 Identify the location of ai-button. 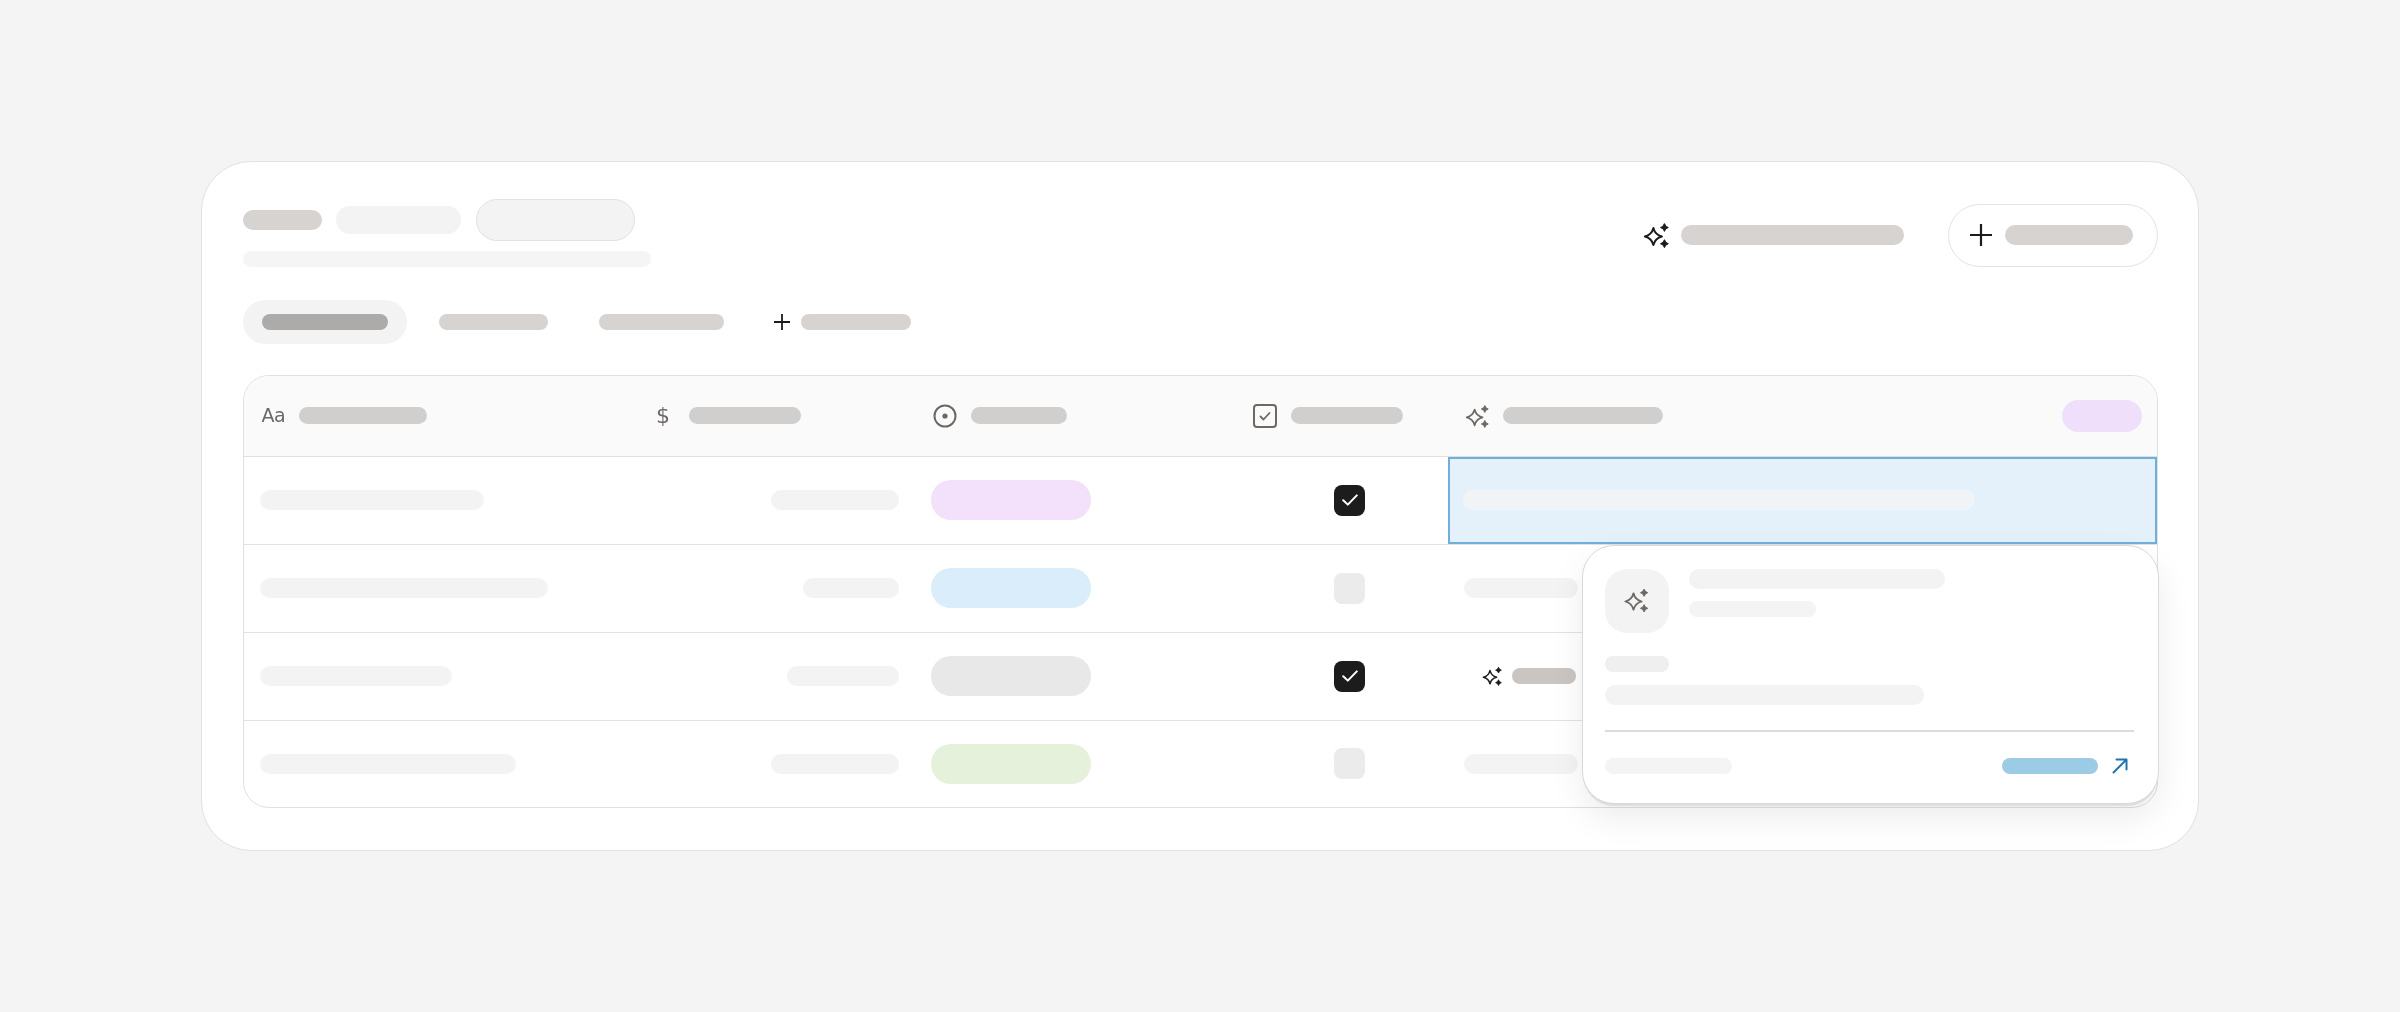
(1773, 235).